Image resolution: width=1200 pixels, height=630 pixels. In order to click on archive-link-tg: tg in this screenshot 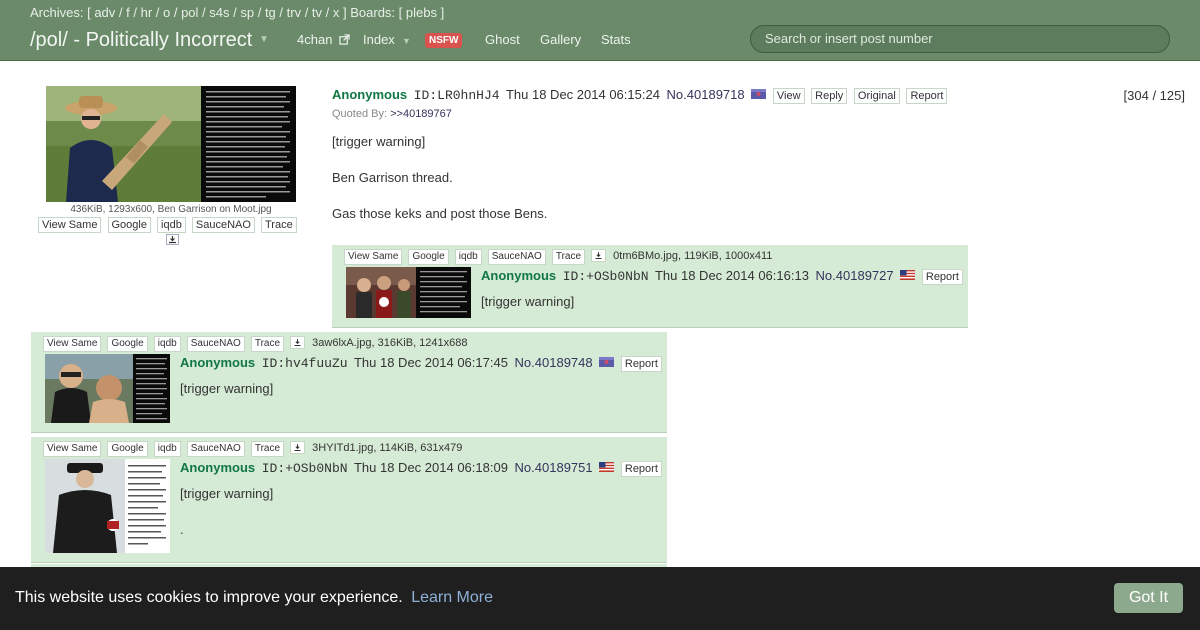, I will do `click(270, 12)`.